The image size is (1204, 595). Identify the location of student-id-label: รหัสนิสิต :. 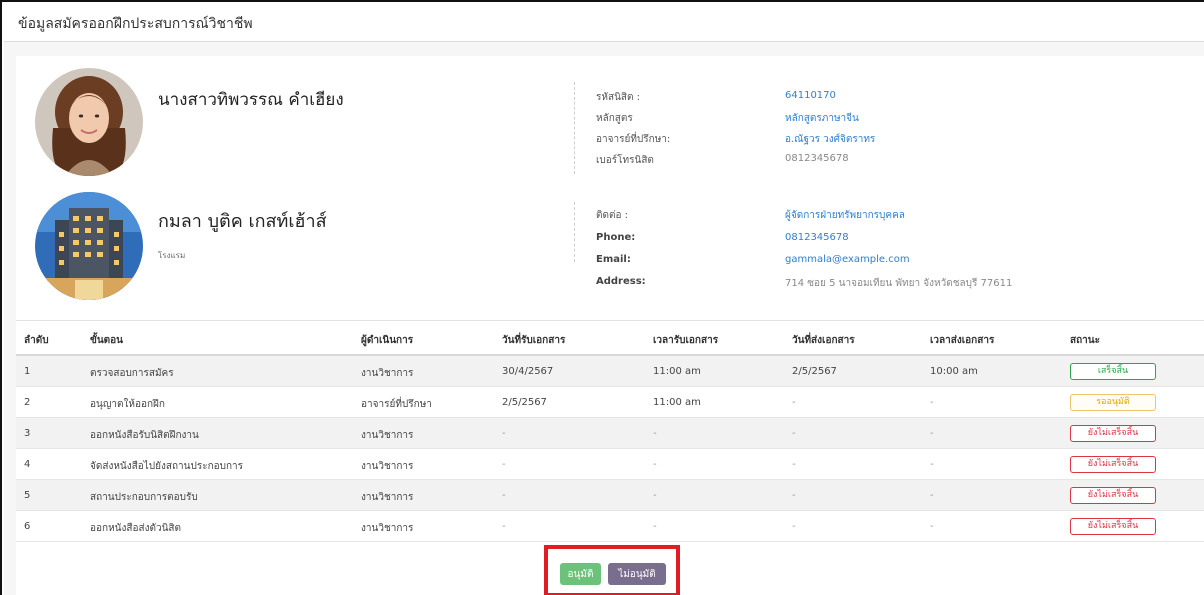
(618, 97).